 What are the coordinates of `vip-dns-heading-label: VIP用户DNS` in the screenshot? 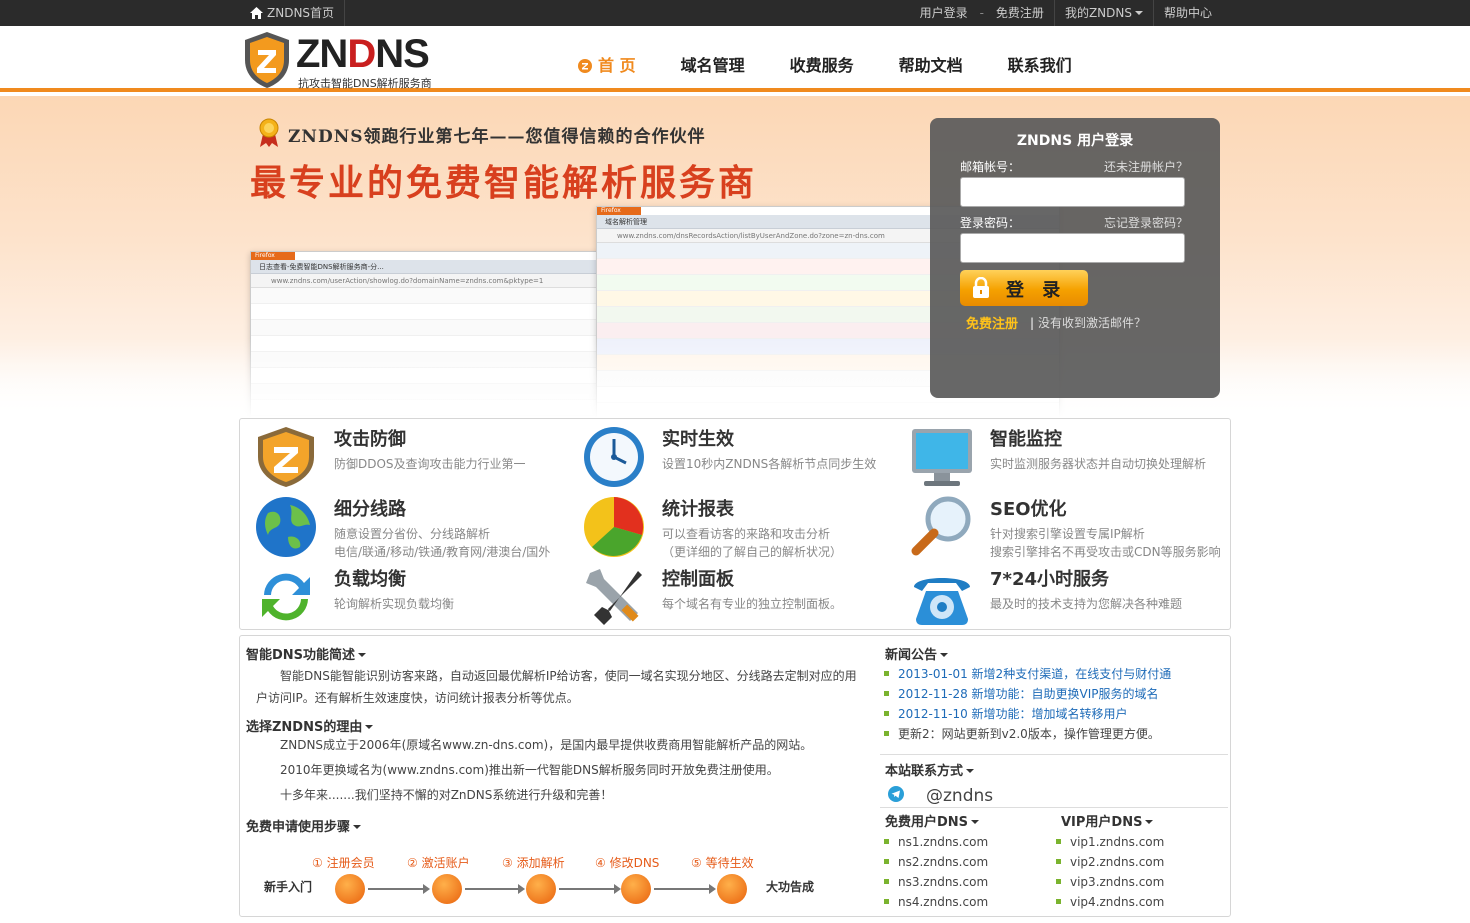 It's located at (1102, 822).